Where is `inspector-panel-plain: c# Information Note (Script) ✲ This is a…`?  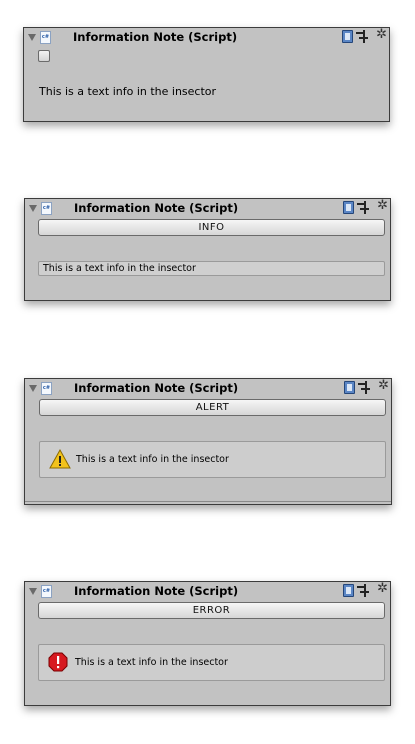
inspector-panel-plain: c# Information Note (Script) ✲ This is a… is located at coordinates (206, 74).